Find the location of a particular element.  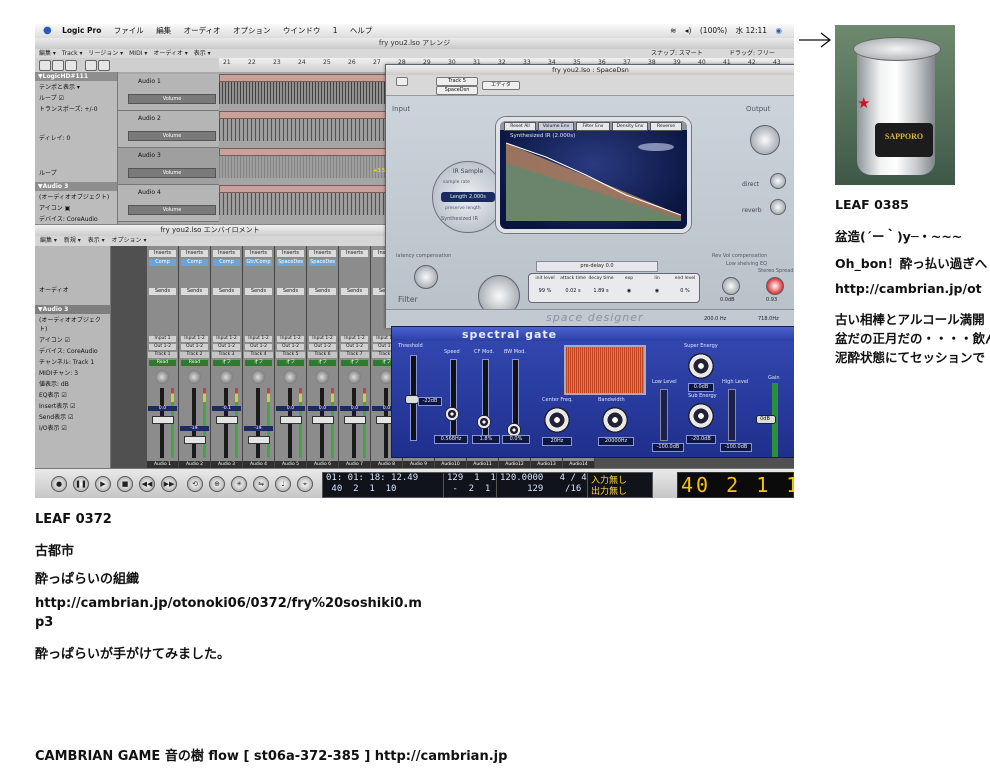

low-level-value: -100.0dB is located at coordinates (668, 447).